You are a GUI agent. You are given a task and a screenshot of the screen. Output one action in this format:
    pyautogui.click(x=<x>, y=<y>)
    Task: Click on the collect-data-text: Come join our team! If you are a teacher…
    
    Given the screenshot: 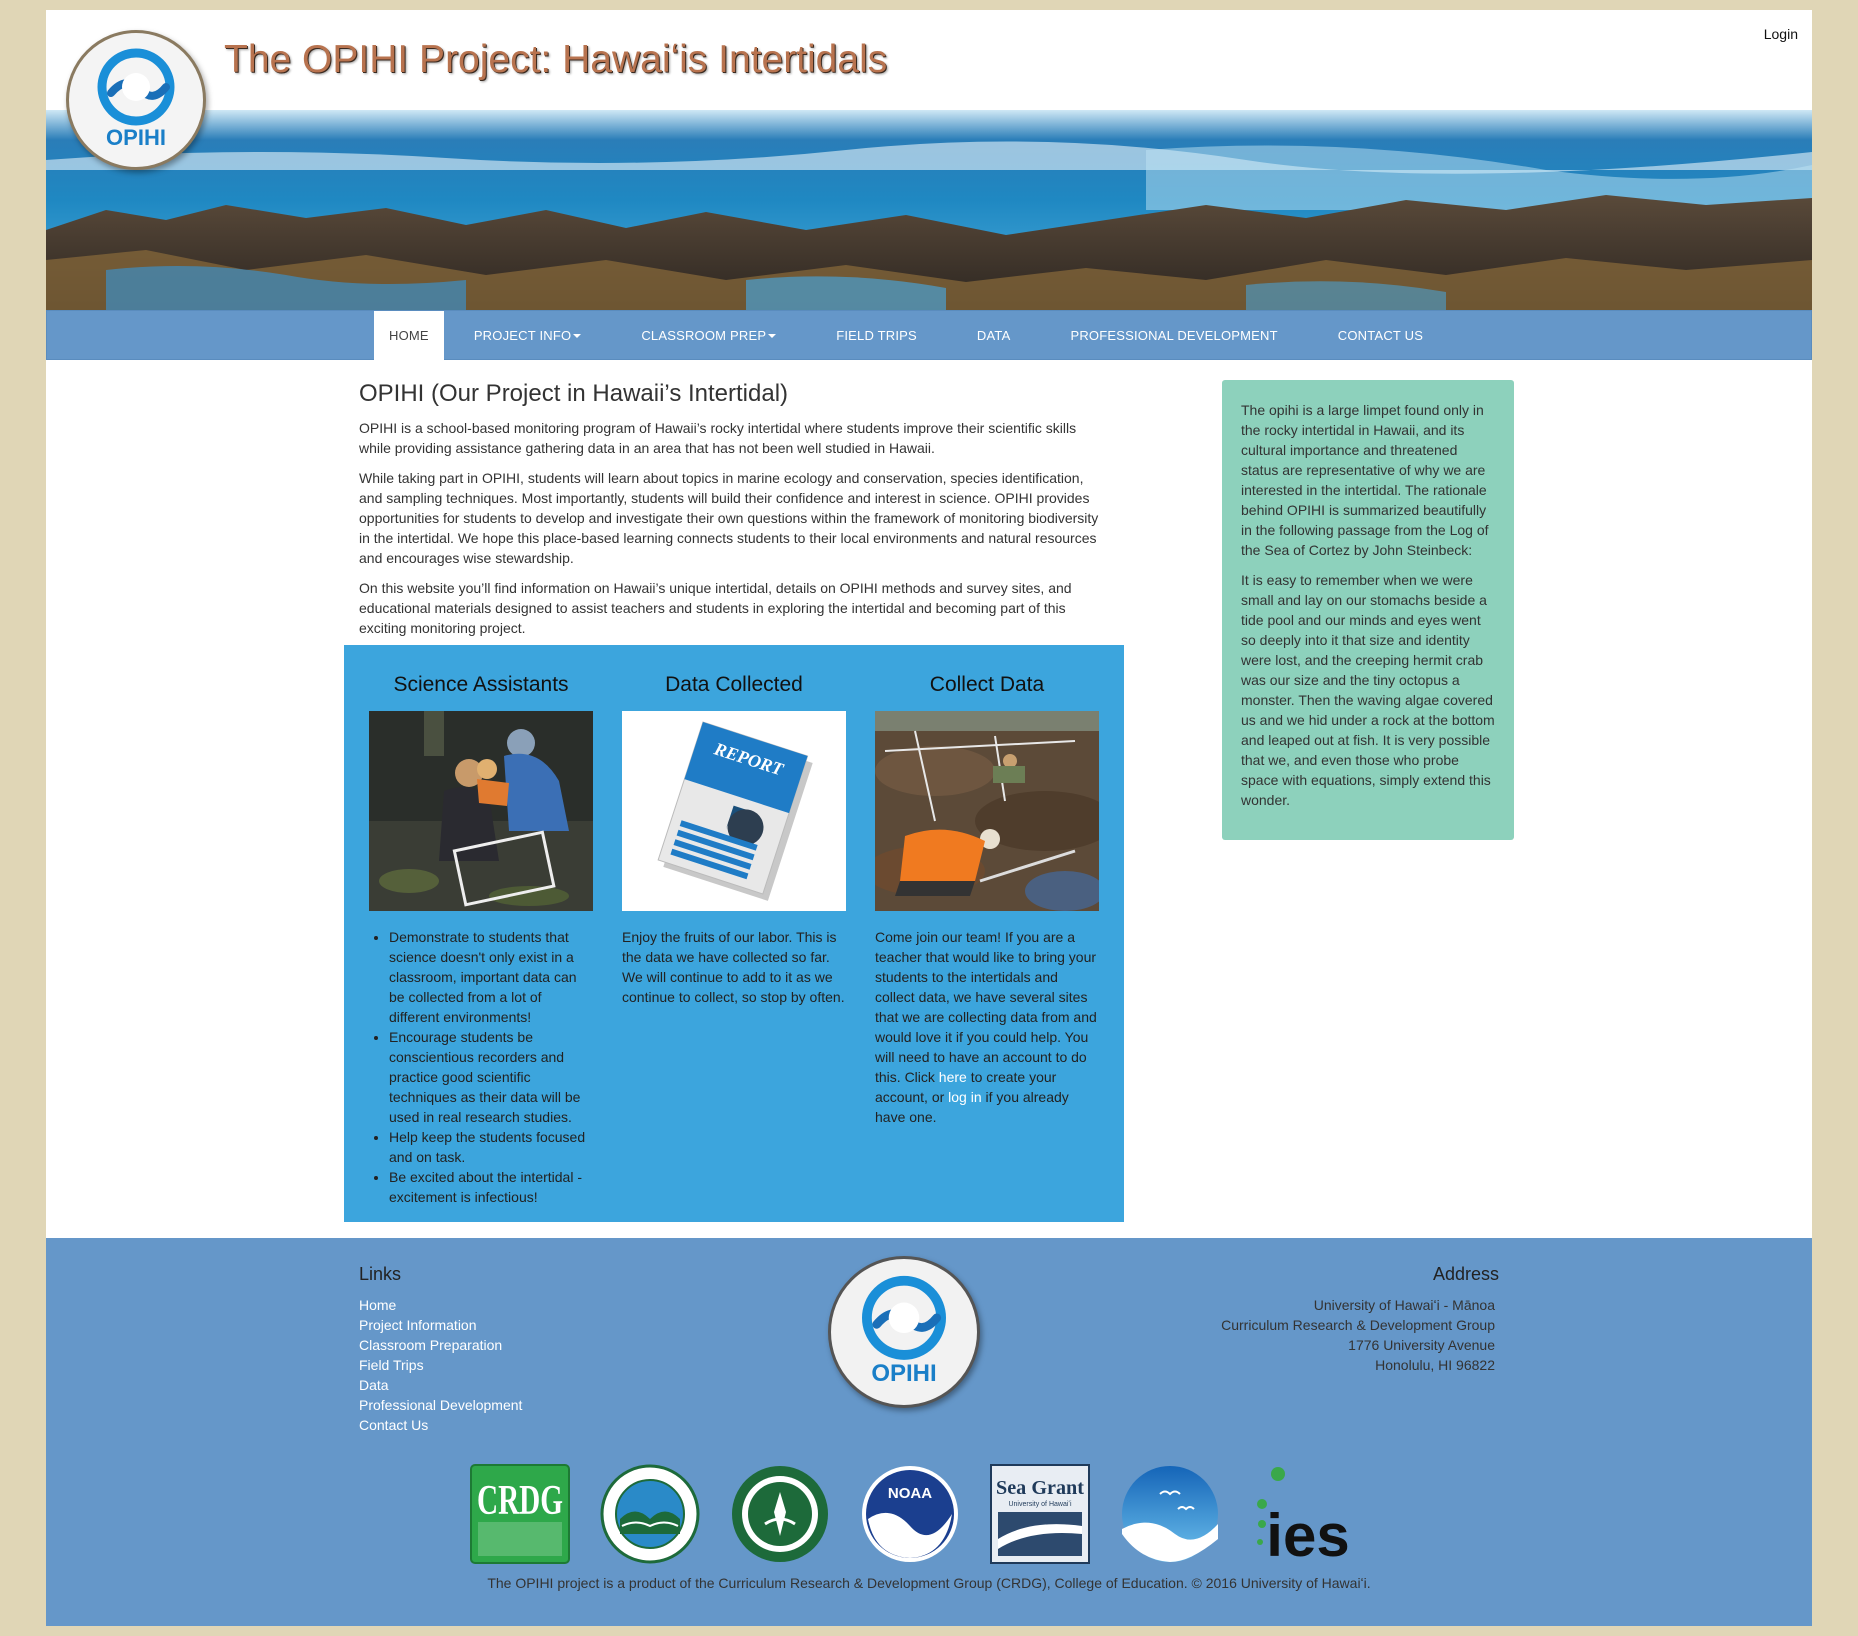 What is the action you would take?
    pyautogui.click(x=987, y=1027)
    